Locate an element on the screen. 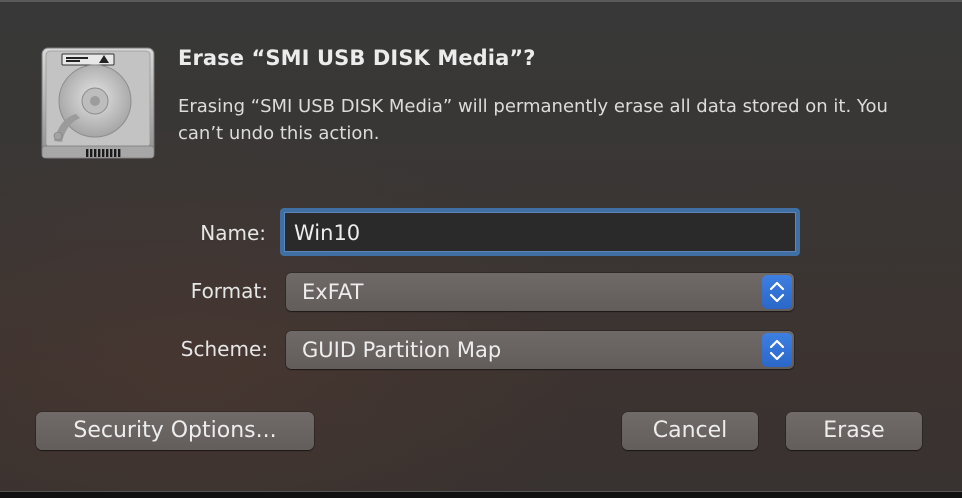 The height and width of the screenshot is (498, 962). dialog-top-edge is located at coordinates (481, 1).